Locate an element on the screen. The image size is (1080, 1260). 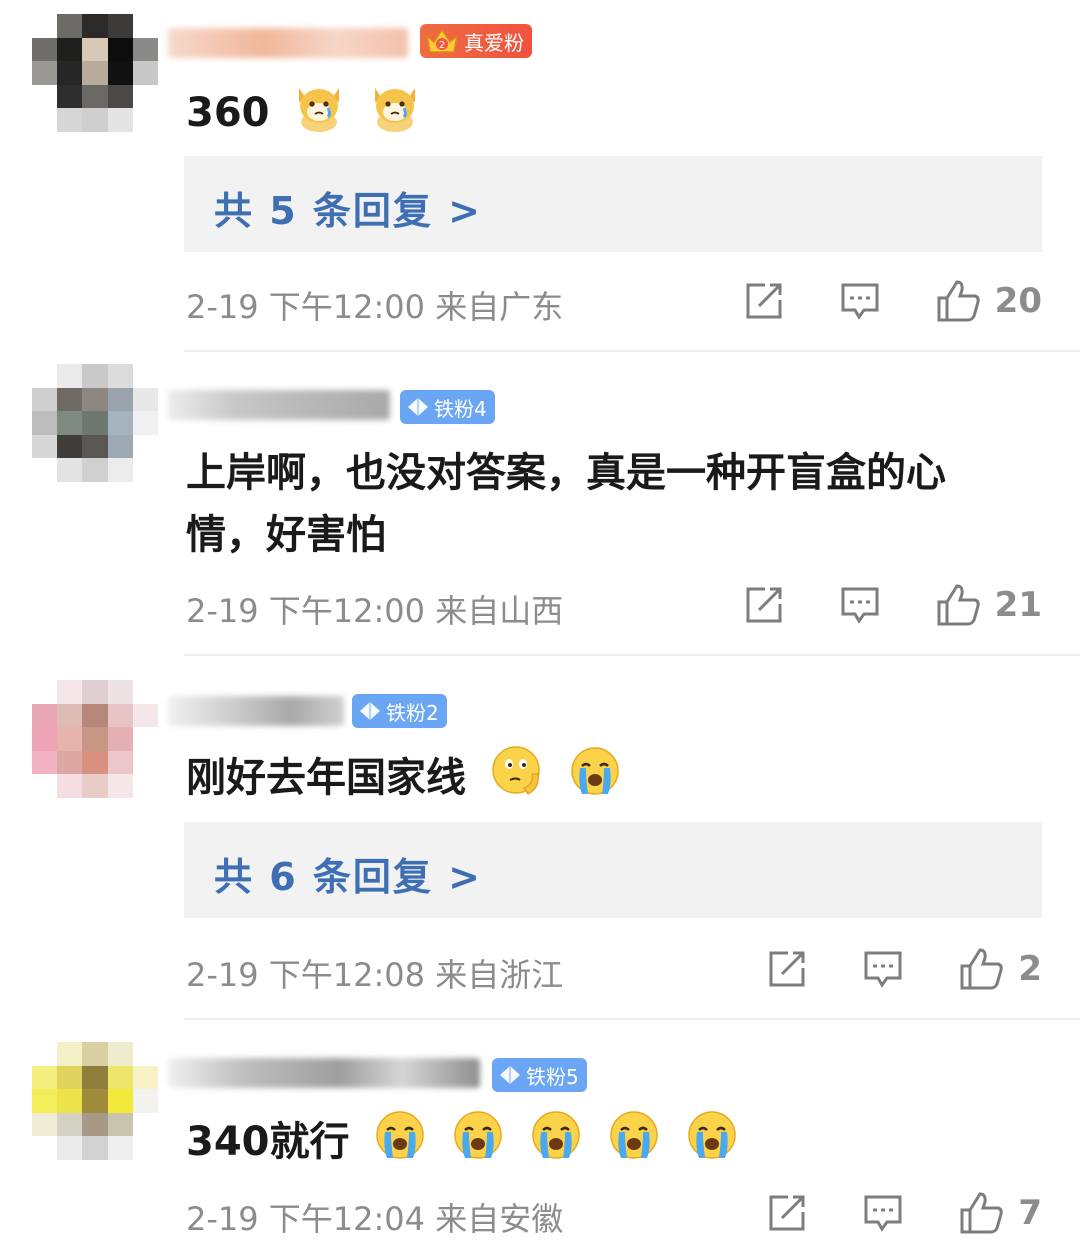
thinking-emoji is located at coordinates (517, 780).